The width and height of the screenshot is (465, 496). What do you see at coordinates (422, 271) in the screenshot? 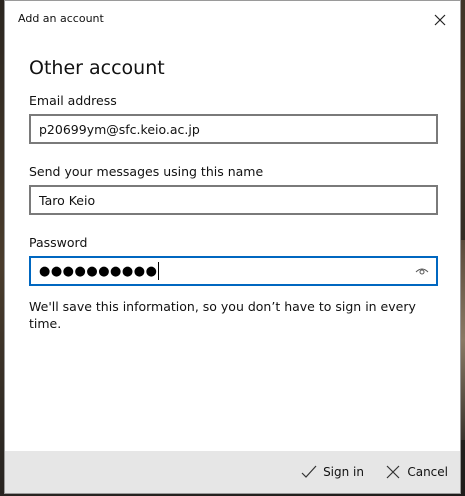
I see `eye-icon` at bounding box center [422, 271].